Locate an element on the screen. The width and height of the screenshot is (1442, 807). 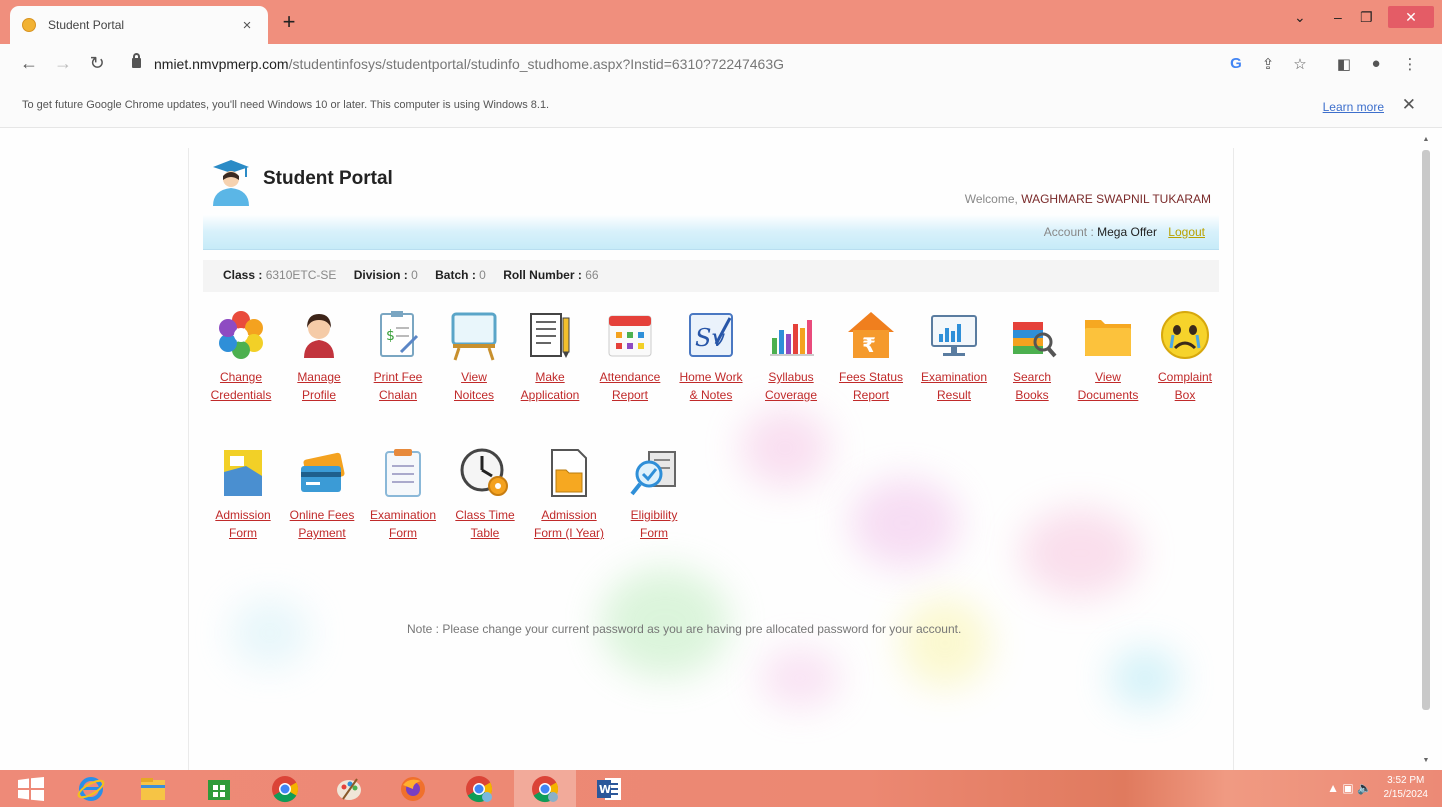
account-bar: Account : Mega Offer Logout is located at coordinates (711, 232).